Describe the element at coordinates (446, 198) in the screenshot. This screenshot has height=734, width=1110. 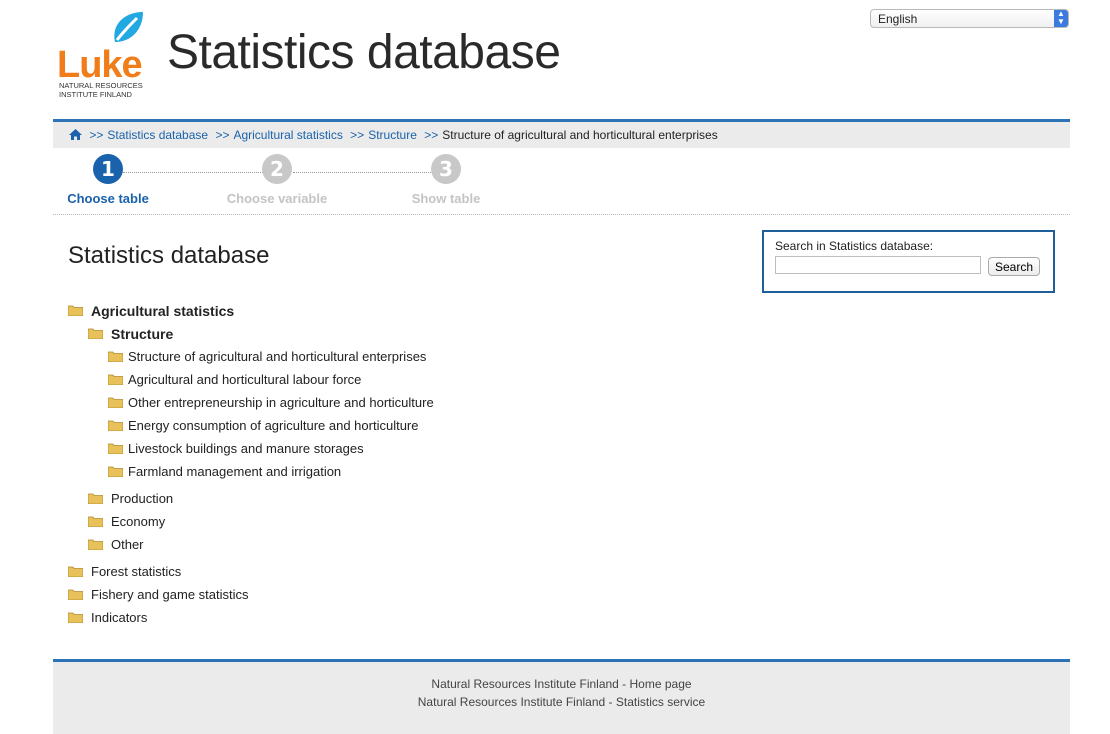
I see `step-label: Show table` at that location.